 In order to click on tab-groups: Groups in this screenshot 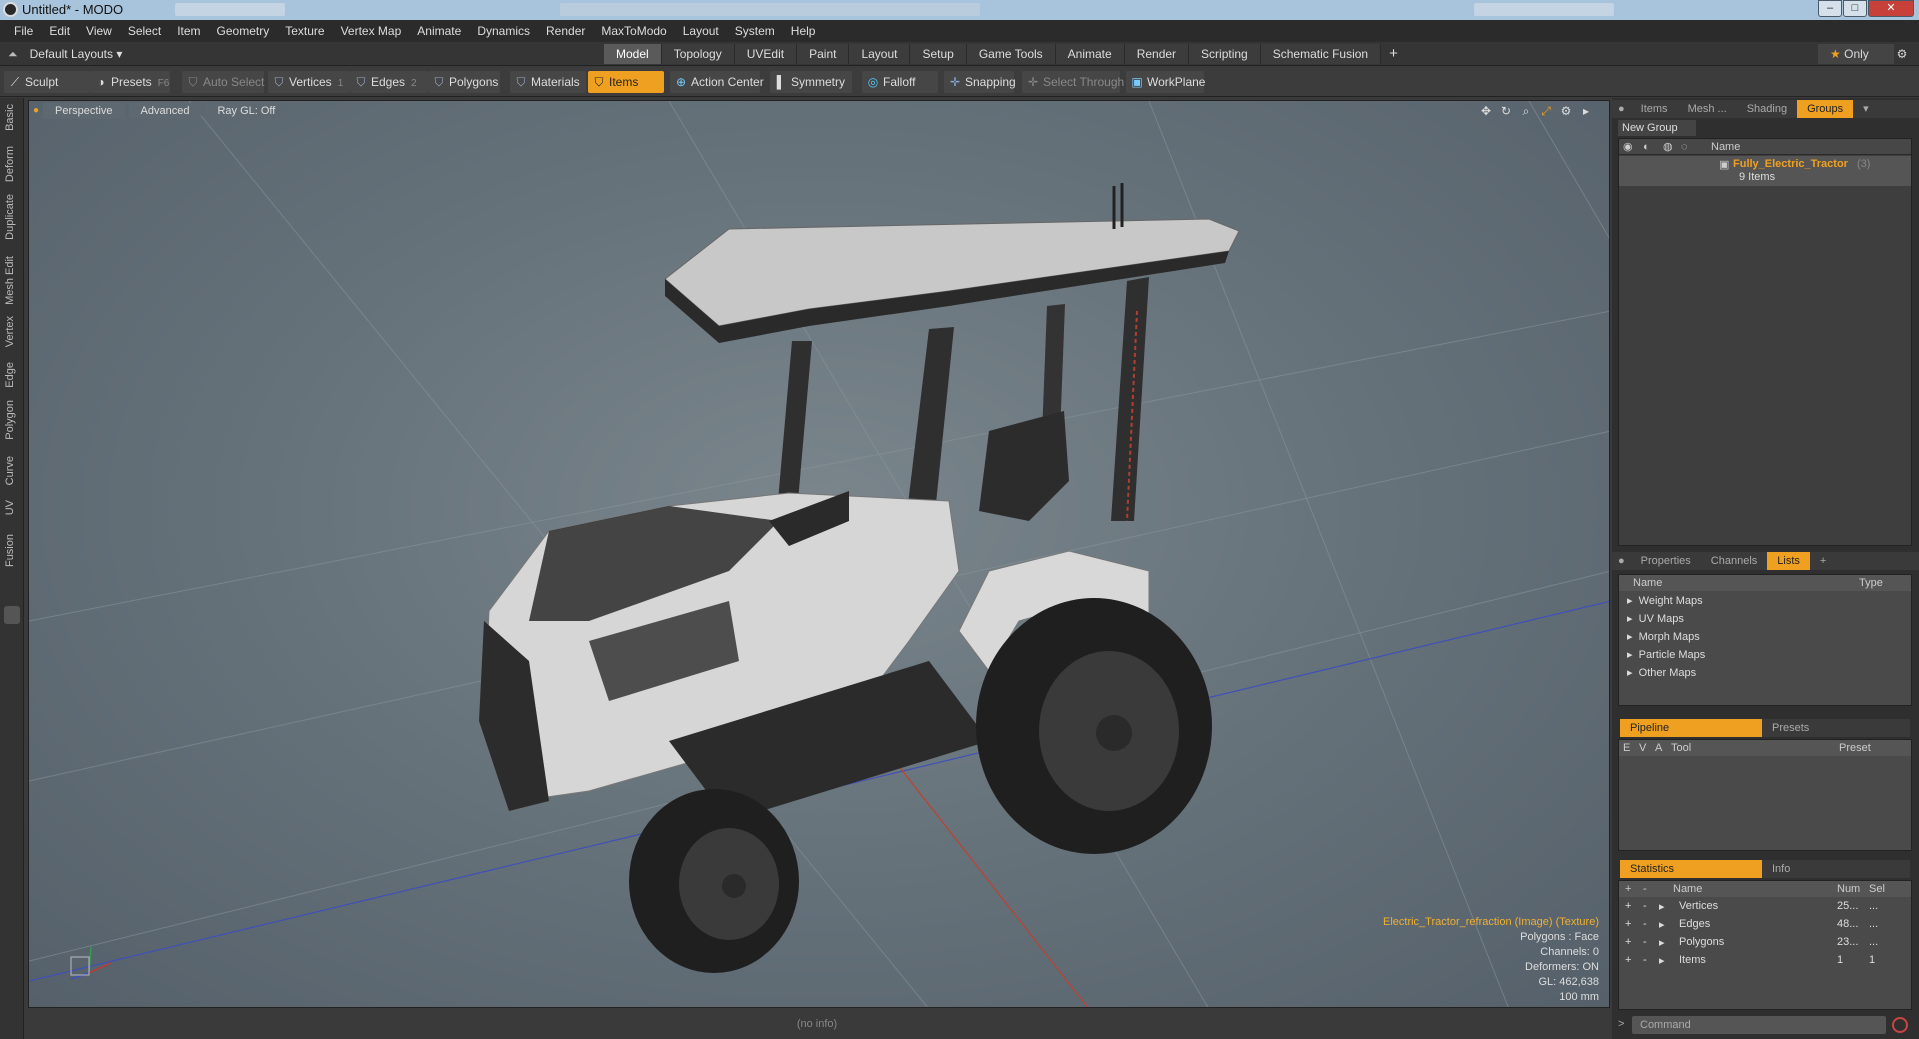, I will do `click(1825, 109)`.